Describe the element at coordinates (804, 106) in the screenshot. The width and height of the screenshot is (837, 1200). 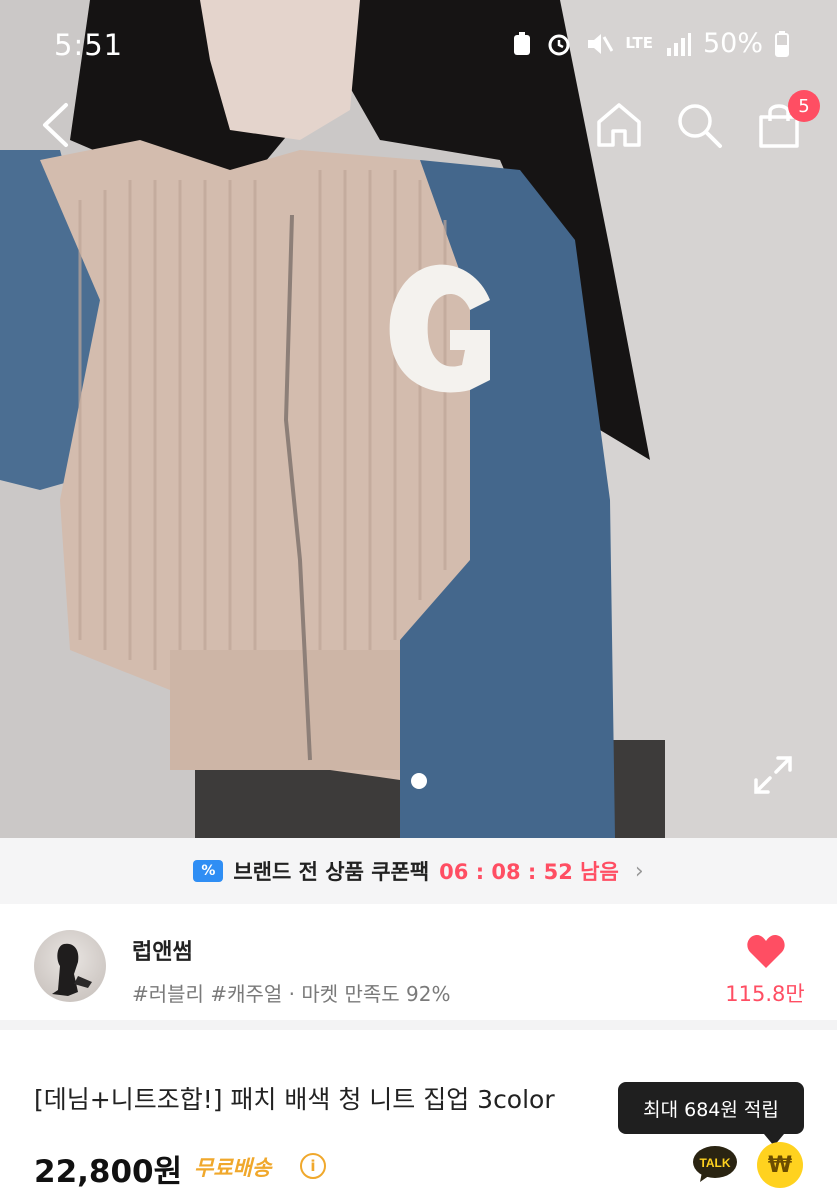
I see `cart-count-badge: 5` at that location.